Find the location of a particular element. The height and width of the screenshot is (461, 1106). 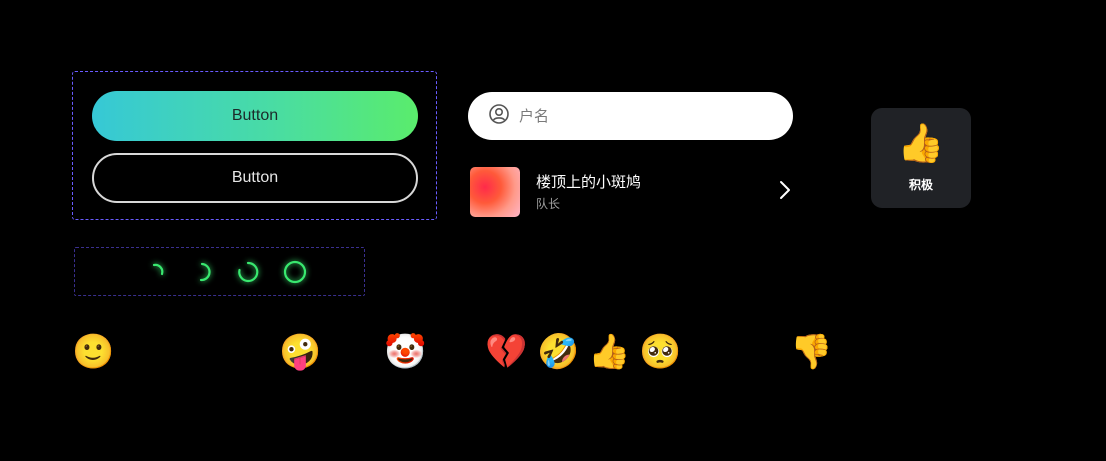

avatar is located at coordinates (495, 192).